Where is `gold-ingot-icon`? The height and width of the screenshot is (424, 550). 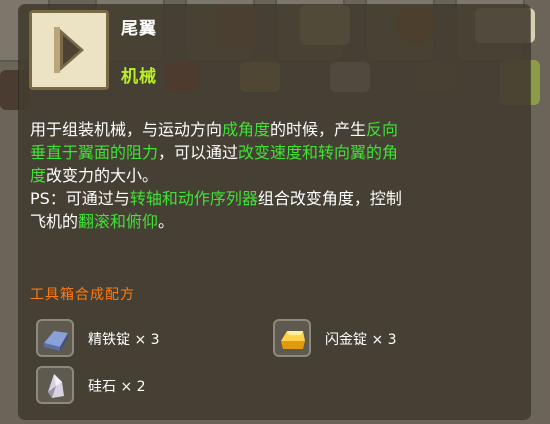 gold-ingot-icon is located at coordinates (292, 338).